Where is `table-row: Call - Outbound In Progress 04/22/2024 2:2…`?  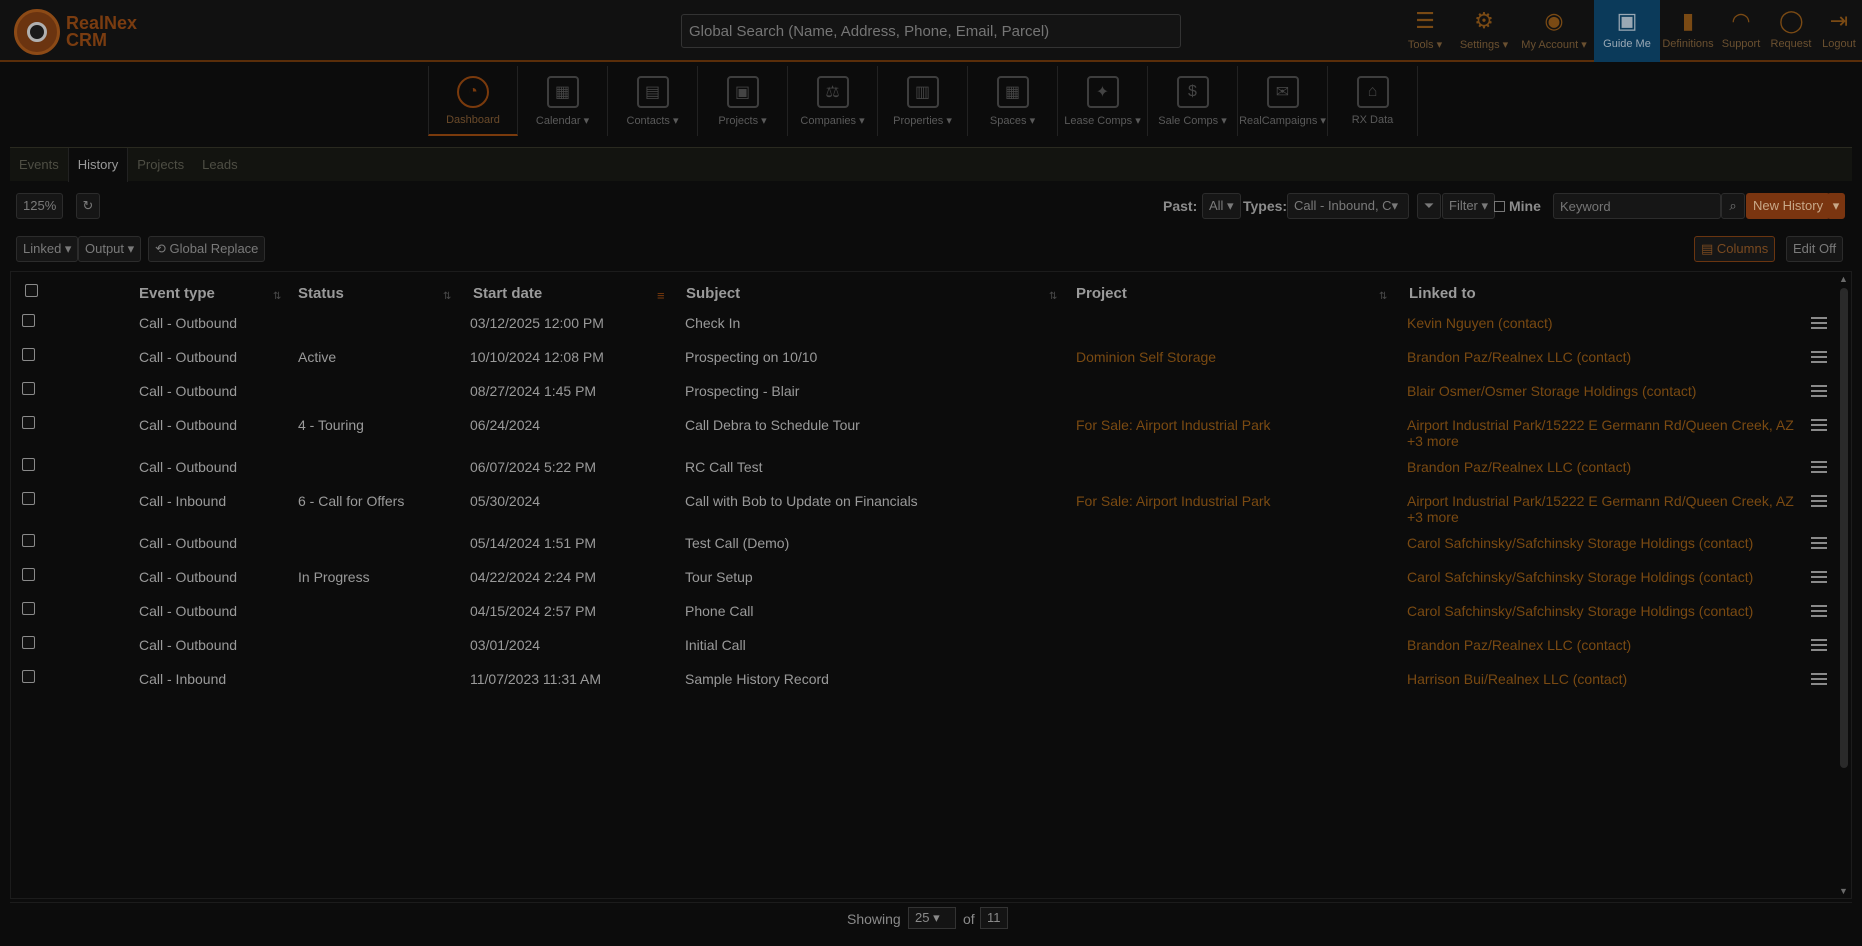 table-row: Call - Outbound In Progress 04/22/2024 2:2… is located at coordinates (926, 585).